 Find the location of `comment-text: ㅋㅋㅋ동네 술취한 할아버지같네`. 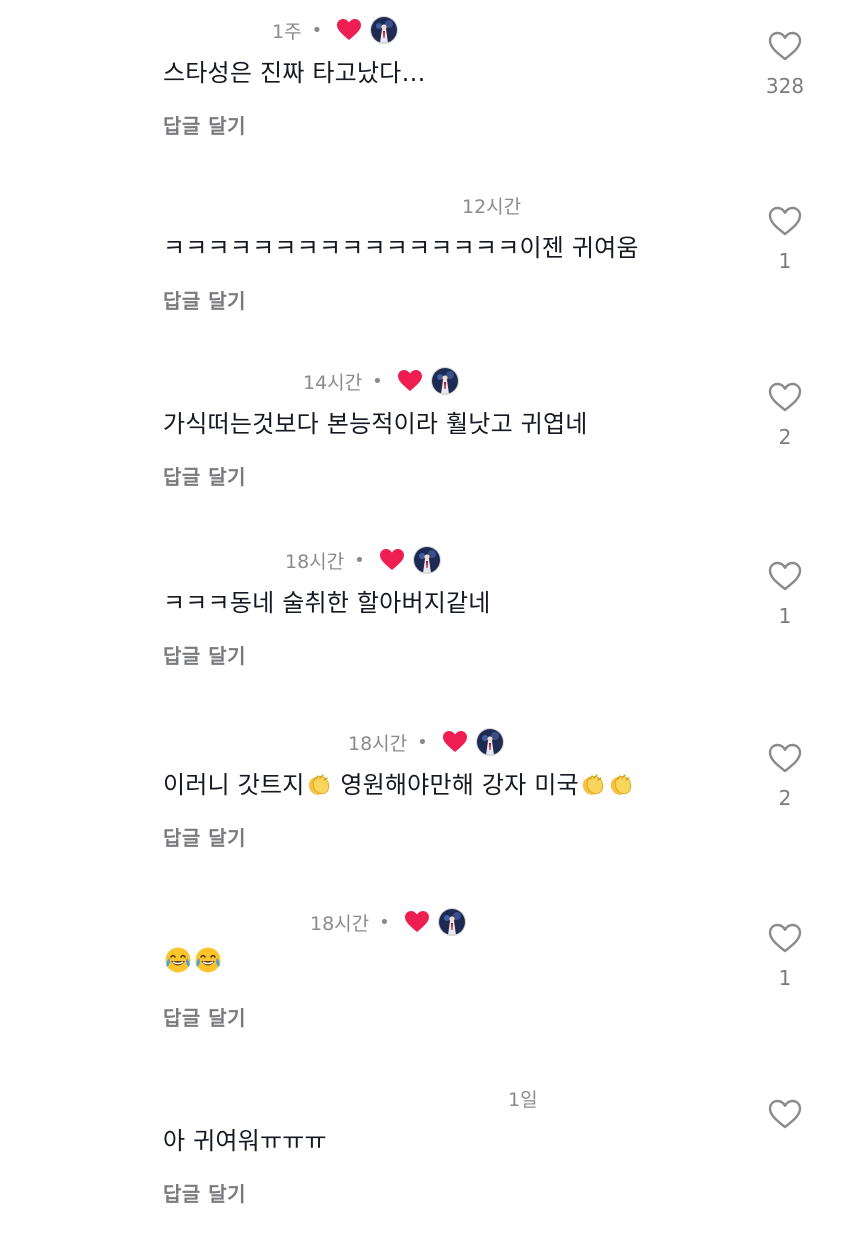

comment-text: ㅋㅋㅋ동네 술취한 할아버지같네 is located at coordinates (327, 600).